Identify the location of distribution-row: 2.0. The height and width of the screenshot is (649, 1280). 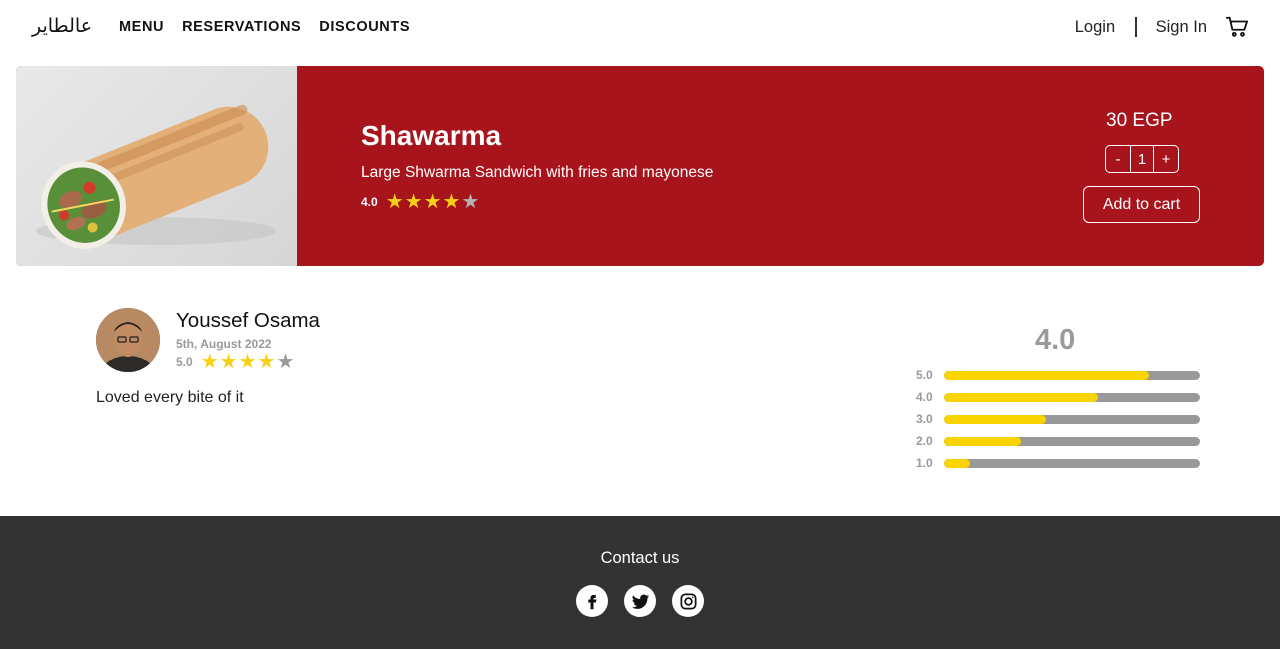
(1058, 441).